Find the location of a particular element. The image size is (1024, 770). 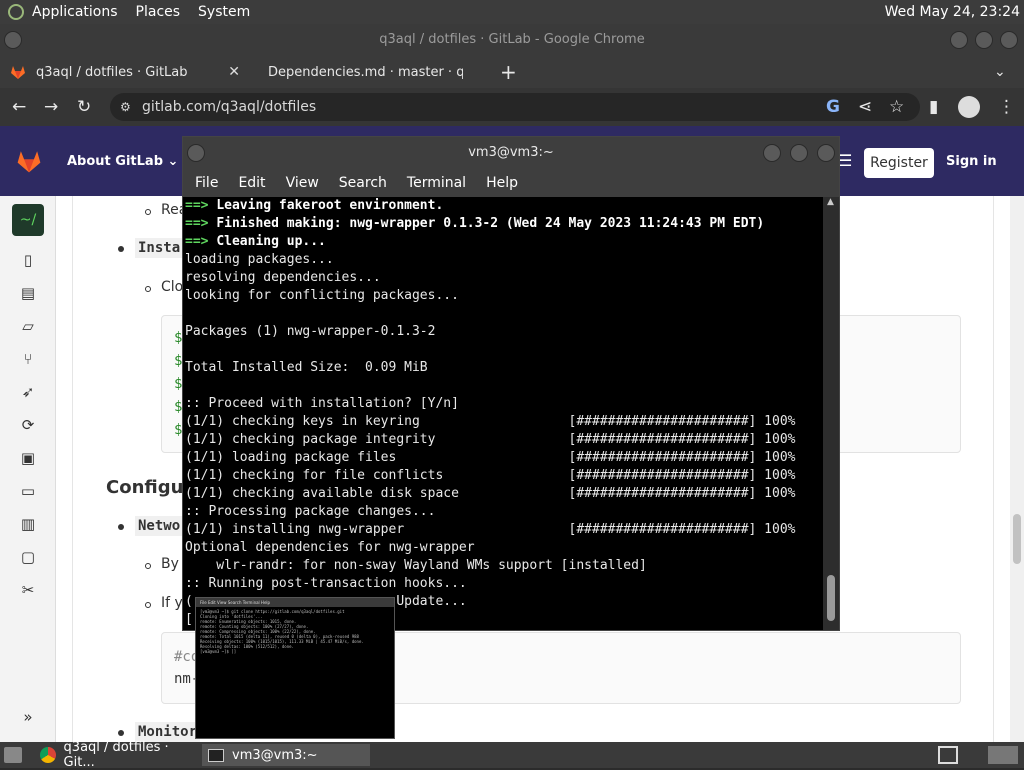

menu-applications: Applications is located at coordinates (75, 12).